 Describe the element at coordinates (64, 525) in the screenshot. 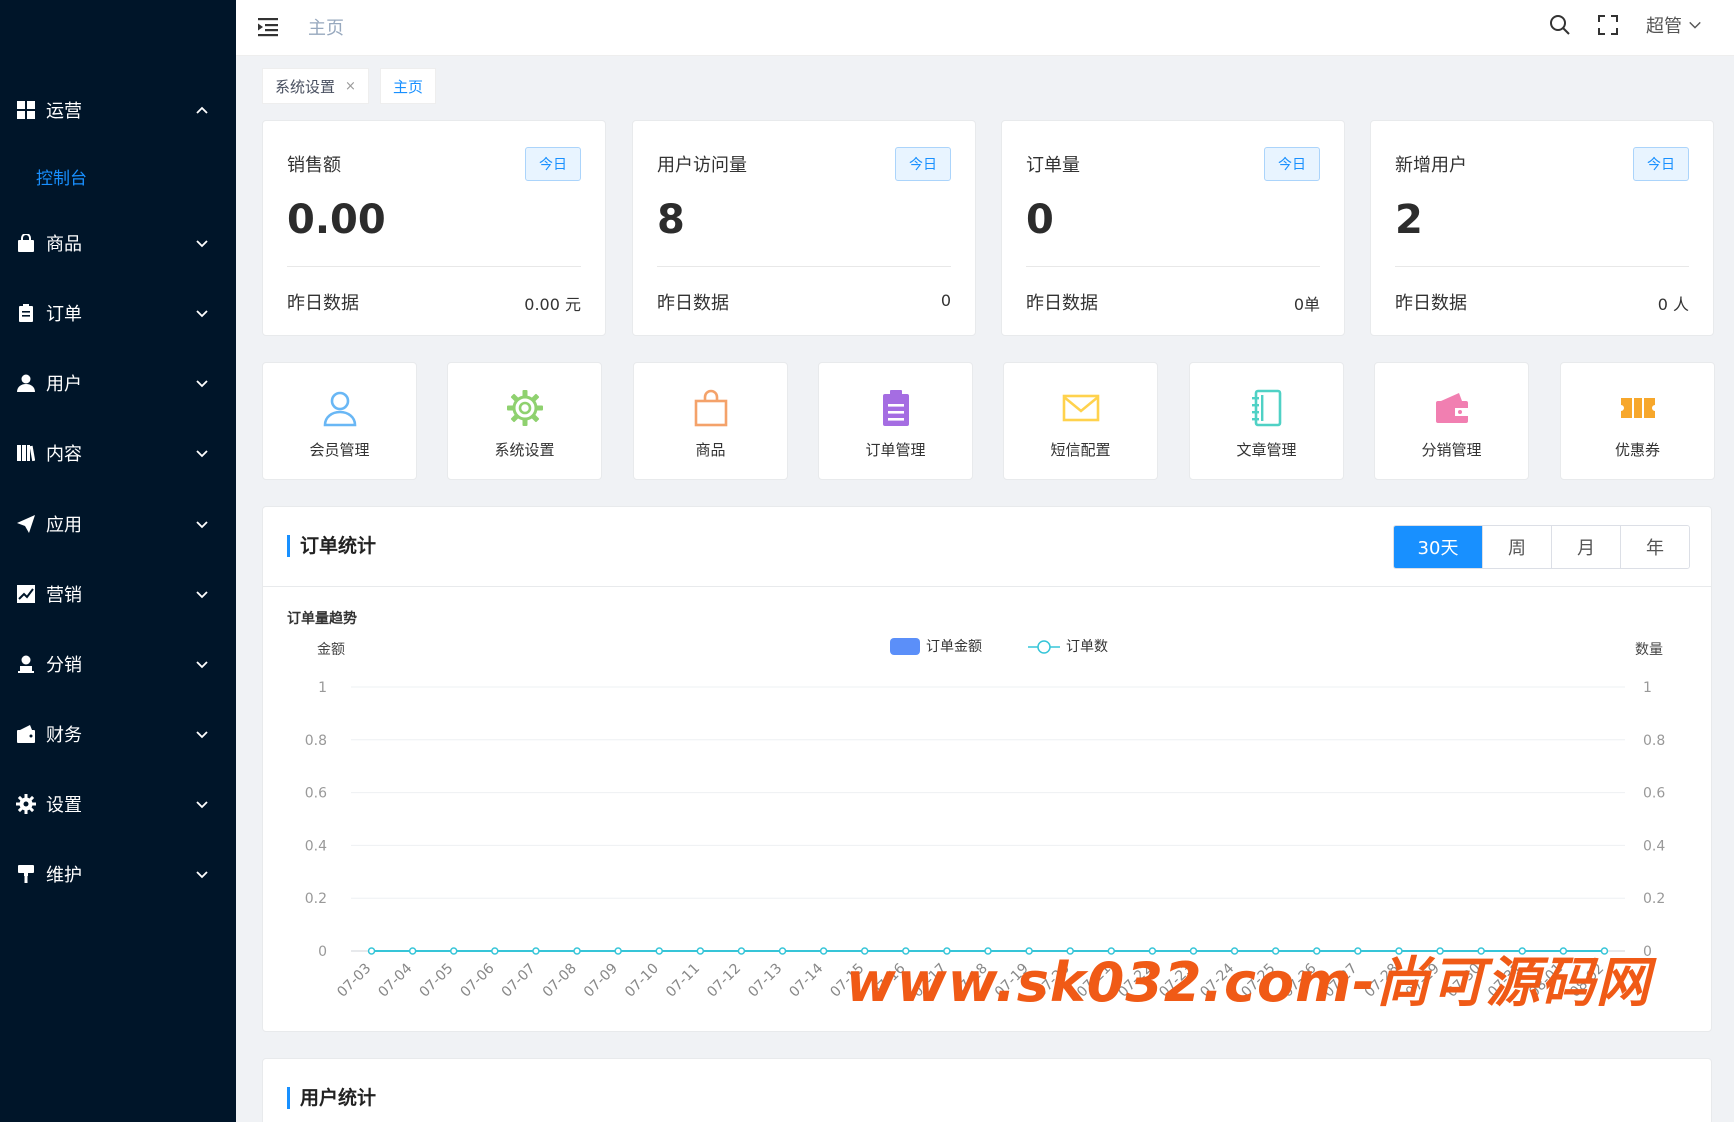

I see `sidebar-item-label: 应用` at that location.